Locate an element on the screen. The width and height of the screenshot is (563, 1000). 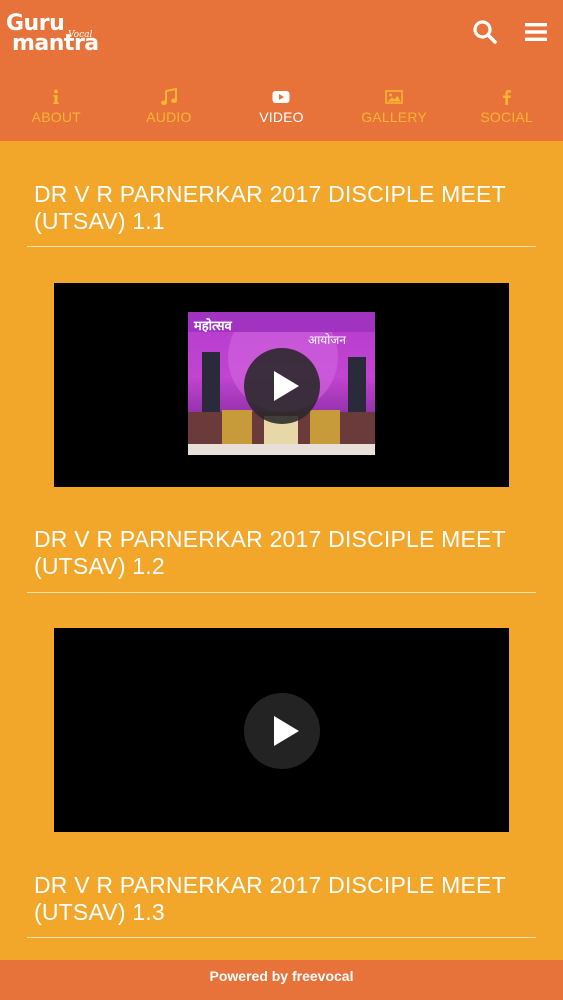
tab-gallery: GALLERY is located at coordinates (394, 110).